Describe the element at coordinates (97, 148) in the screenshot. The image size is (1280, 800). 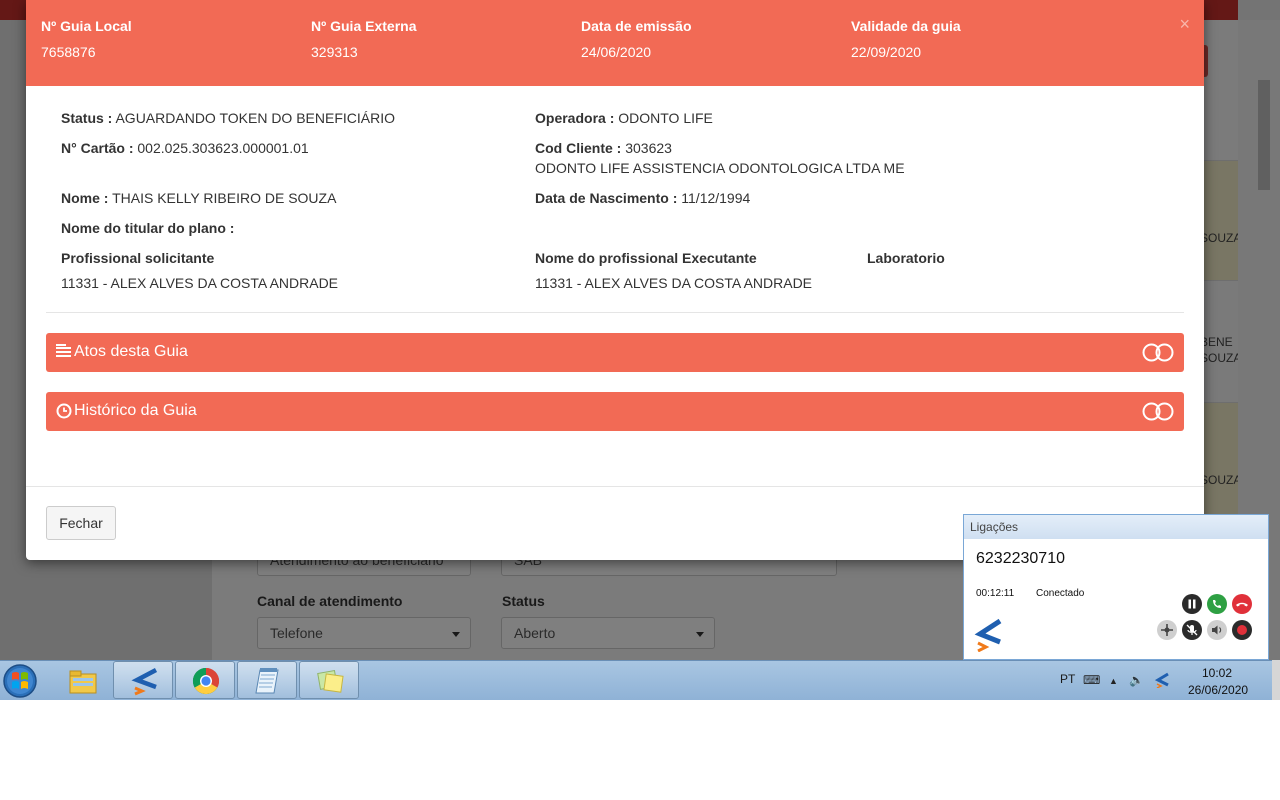
I see `cartao-field-label: N° Cartão :` at that location.